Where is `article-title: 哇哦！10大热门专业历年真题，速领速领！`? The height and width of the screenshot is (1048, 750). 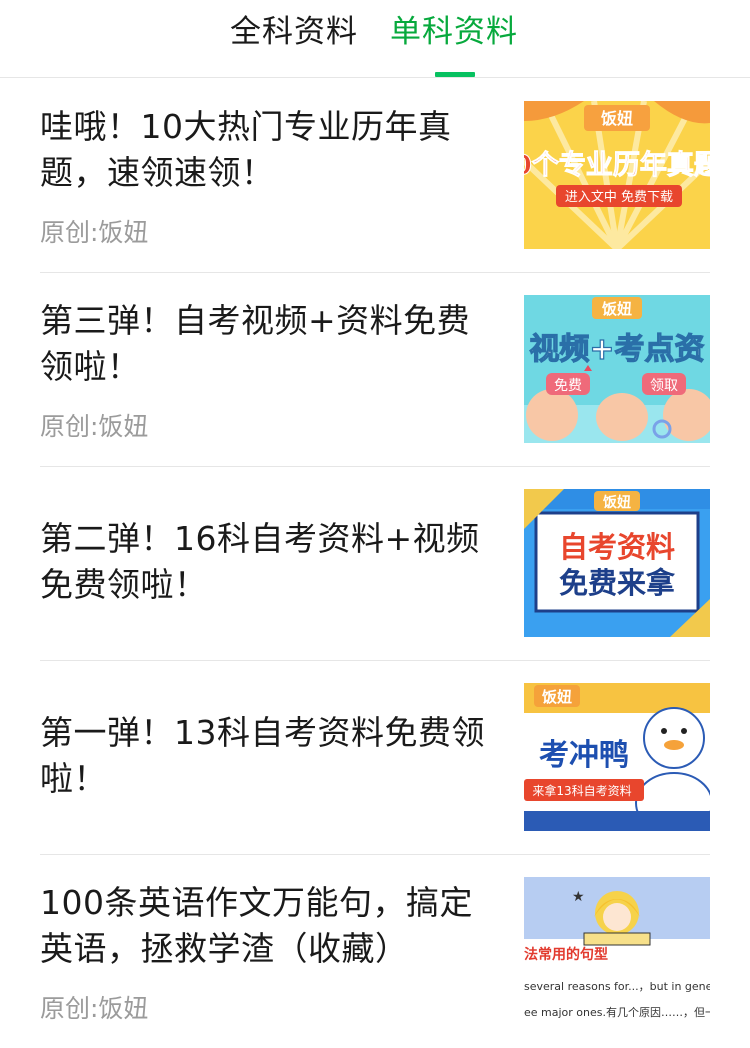 article-title: 哇哦！10大热门专业历年真题，速领速领！ is located at coordinates (246, 149).